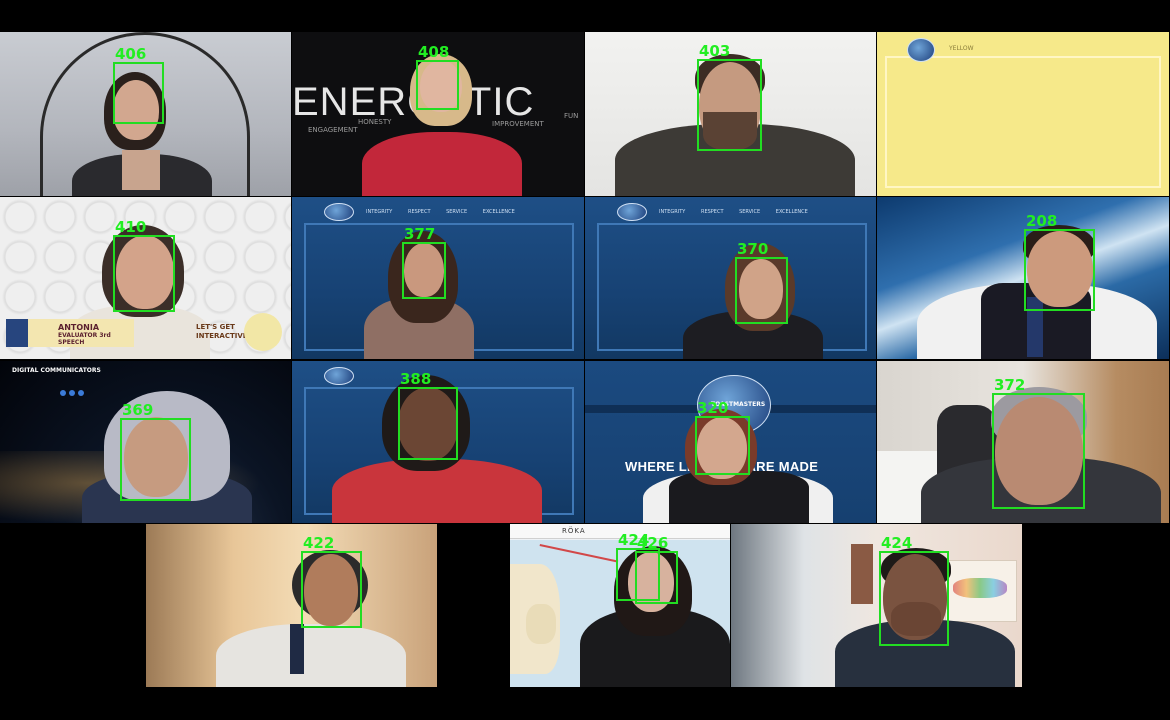 The height and width of the screenshot is (720, 1170). I want to click on video-tile-8: 208, so click(1023, 278).